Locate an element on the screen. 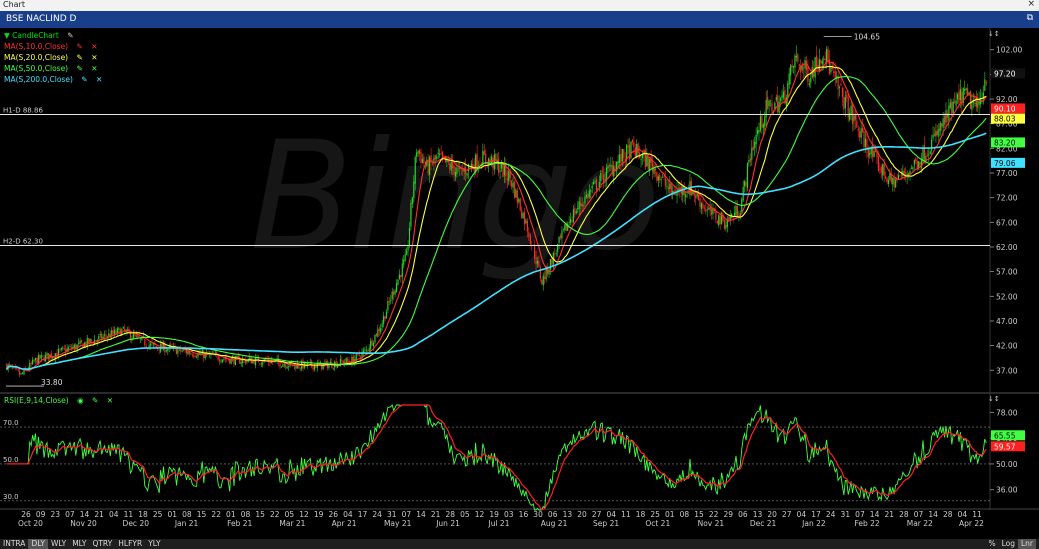 The width and height of the screenshot is (1039, 549). timeframe-wly: WLY is located at coordinates (58, 544).